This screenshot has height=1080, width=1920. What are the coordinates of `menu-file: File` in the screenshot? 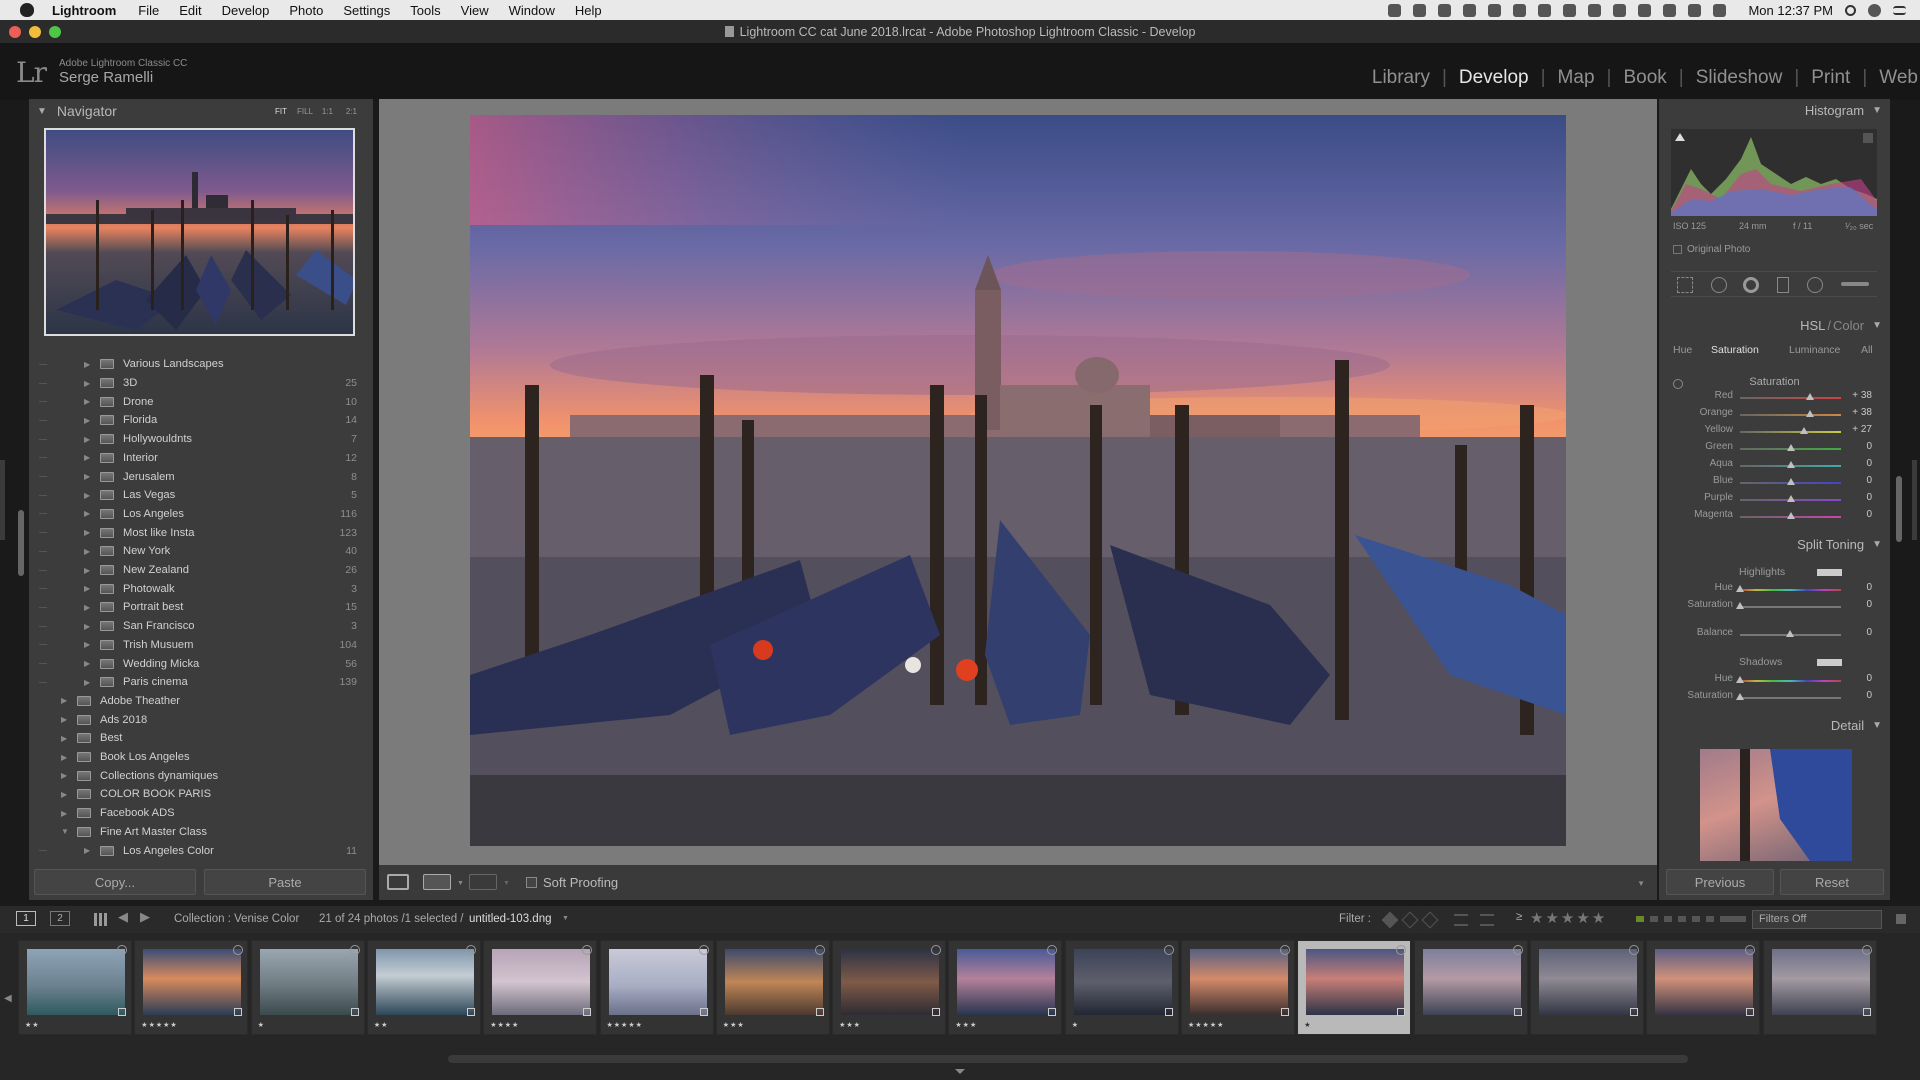 It's located at (148, 10).